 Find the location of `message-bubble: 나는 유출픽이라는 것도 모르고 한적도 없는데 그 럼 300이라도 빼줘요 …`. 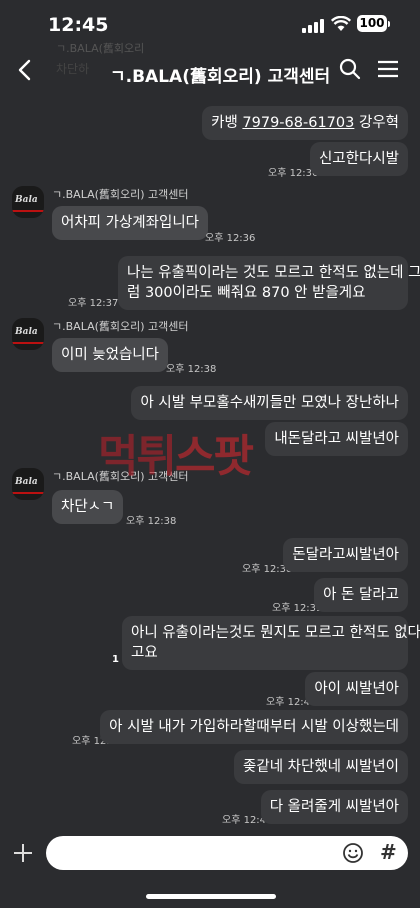

message-bubble: 나는 유출픽이라는 것도 모르고 한적도 없는데 그 럼 300이라도 빼줘요 … is located at coordinates (269, 283).